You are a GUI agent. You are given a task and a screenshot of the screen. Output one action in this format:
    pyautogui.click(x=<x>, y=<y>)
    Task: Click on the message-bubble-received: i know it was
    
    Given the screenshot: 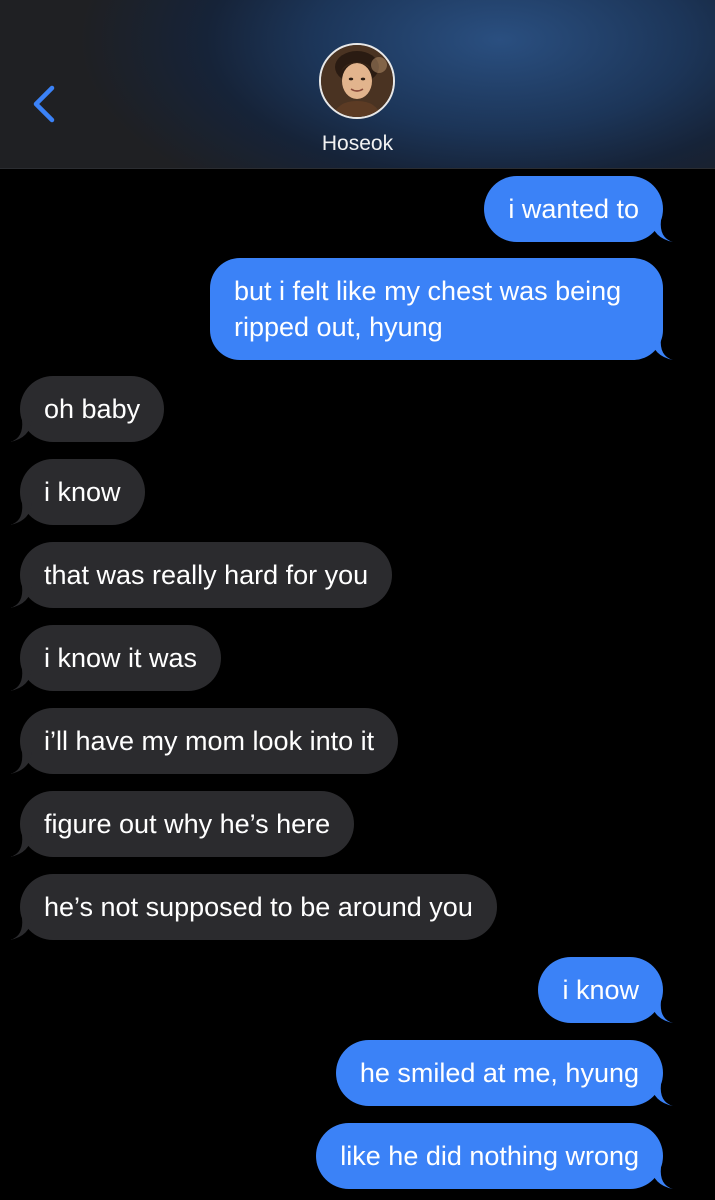 What is the action you would take?
    pyautogui.click(x=116, y=658)
    